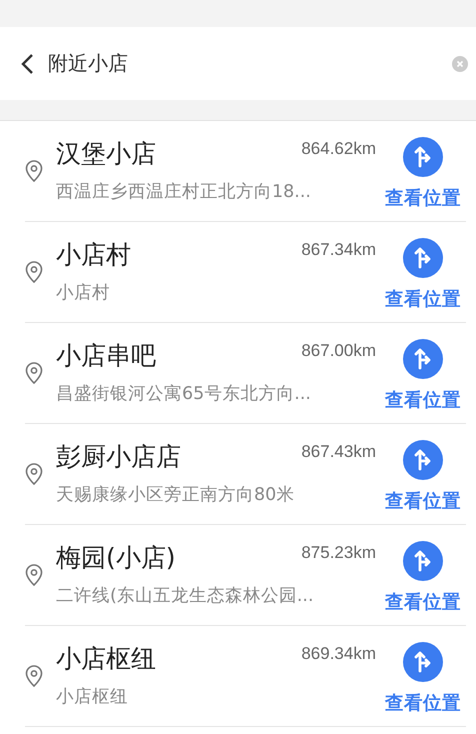 Image resolution: width=476 pixels, height=734 pixels. What do you see at coordinates (106, 659) in the screenshot?
I see `place-name: 小店枢纽` at bounding box center [106, 659].